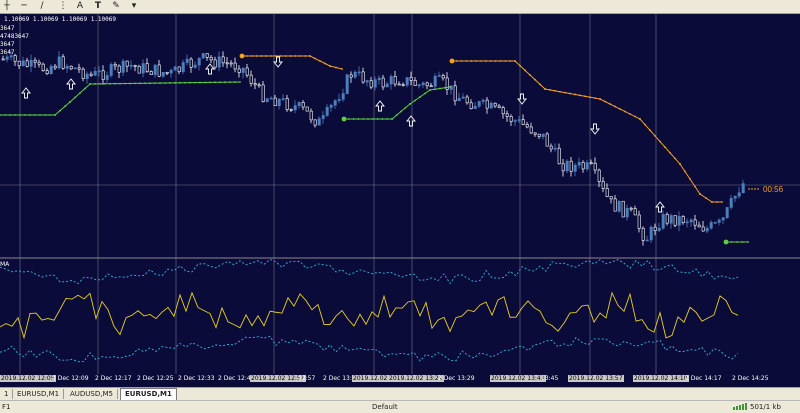 This screenshot has height=413, width=800. I want to click on help-hint: F1, so click(6, 407).